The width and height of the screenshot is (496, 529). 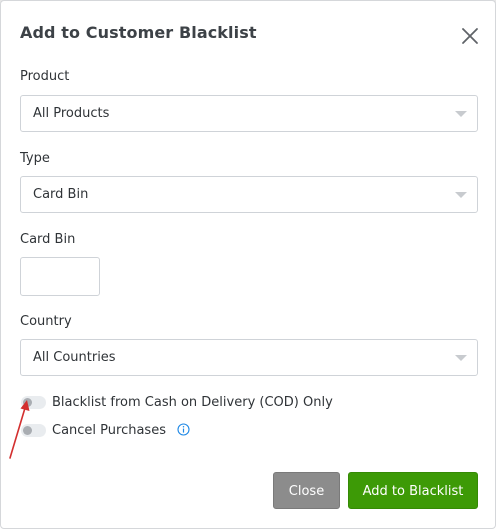 What do you see at coordinates (71, 113) in the screenshot?
I see `product-select-value: All Products` at bounding box center [71, 113].